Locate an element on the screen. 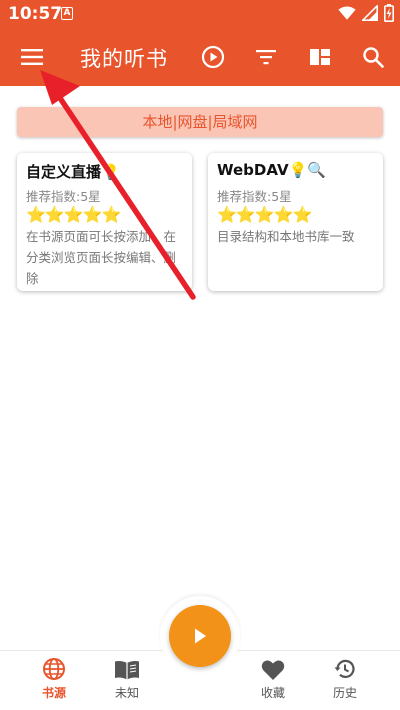 The image size is (400, 710). category-bar: 本地|网盘|局域网 is located at coordinates (200, 122).